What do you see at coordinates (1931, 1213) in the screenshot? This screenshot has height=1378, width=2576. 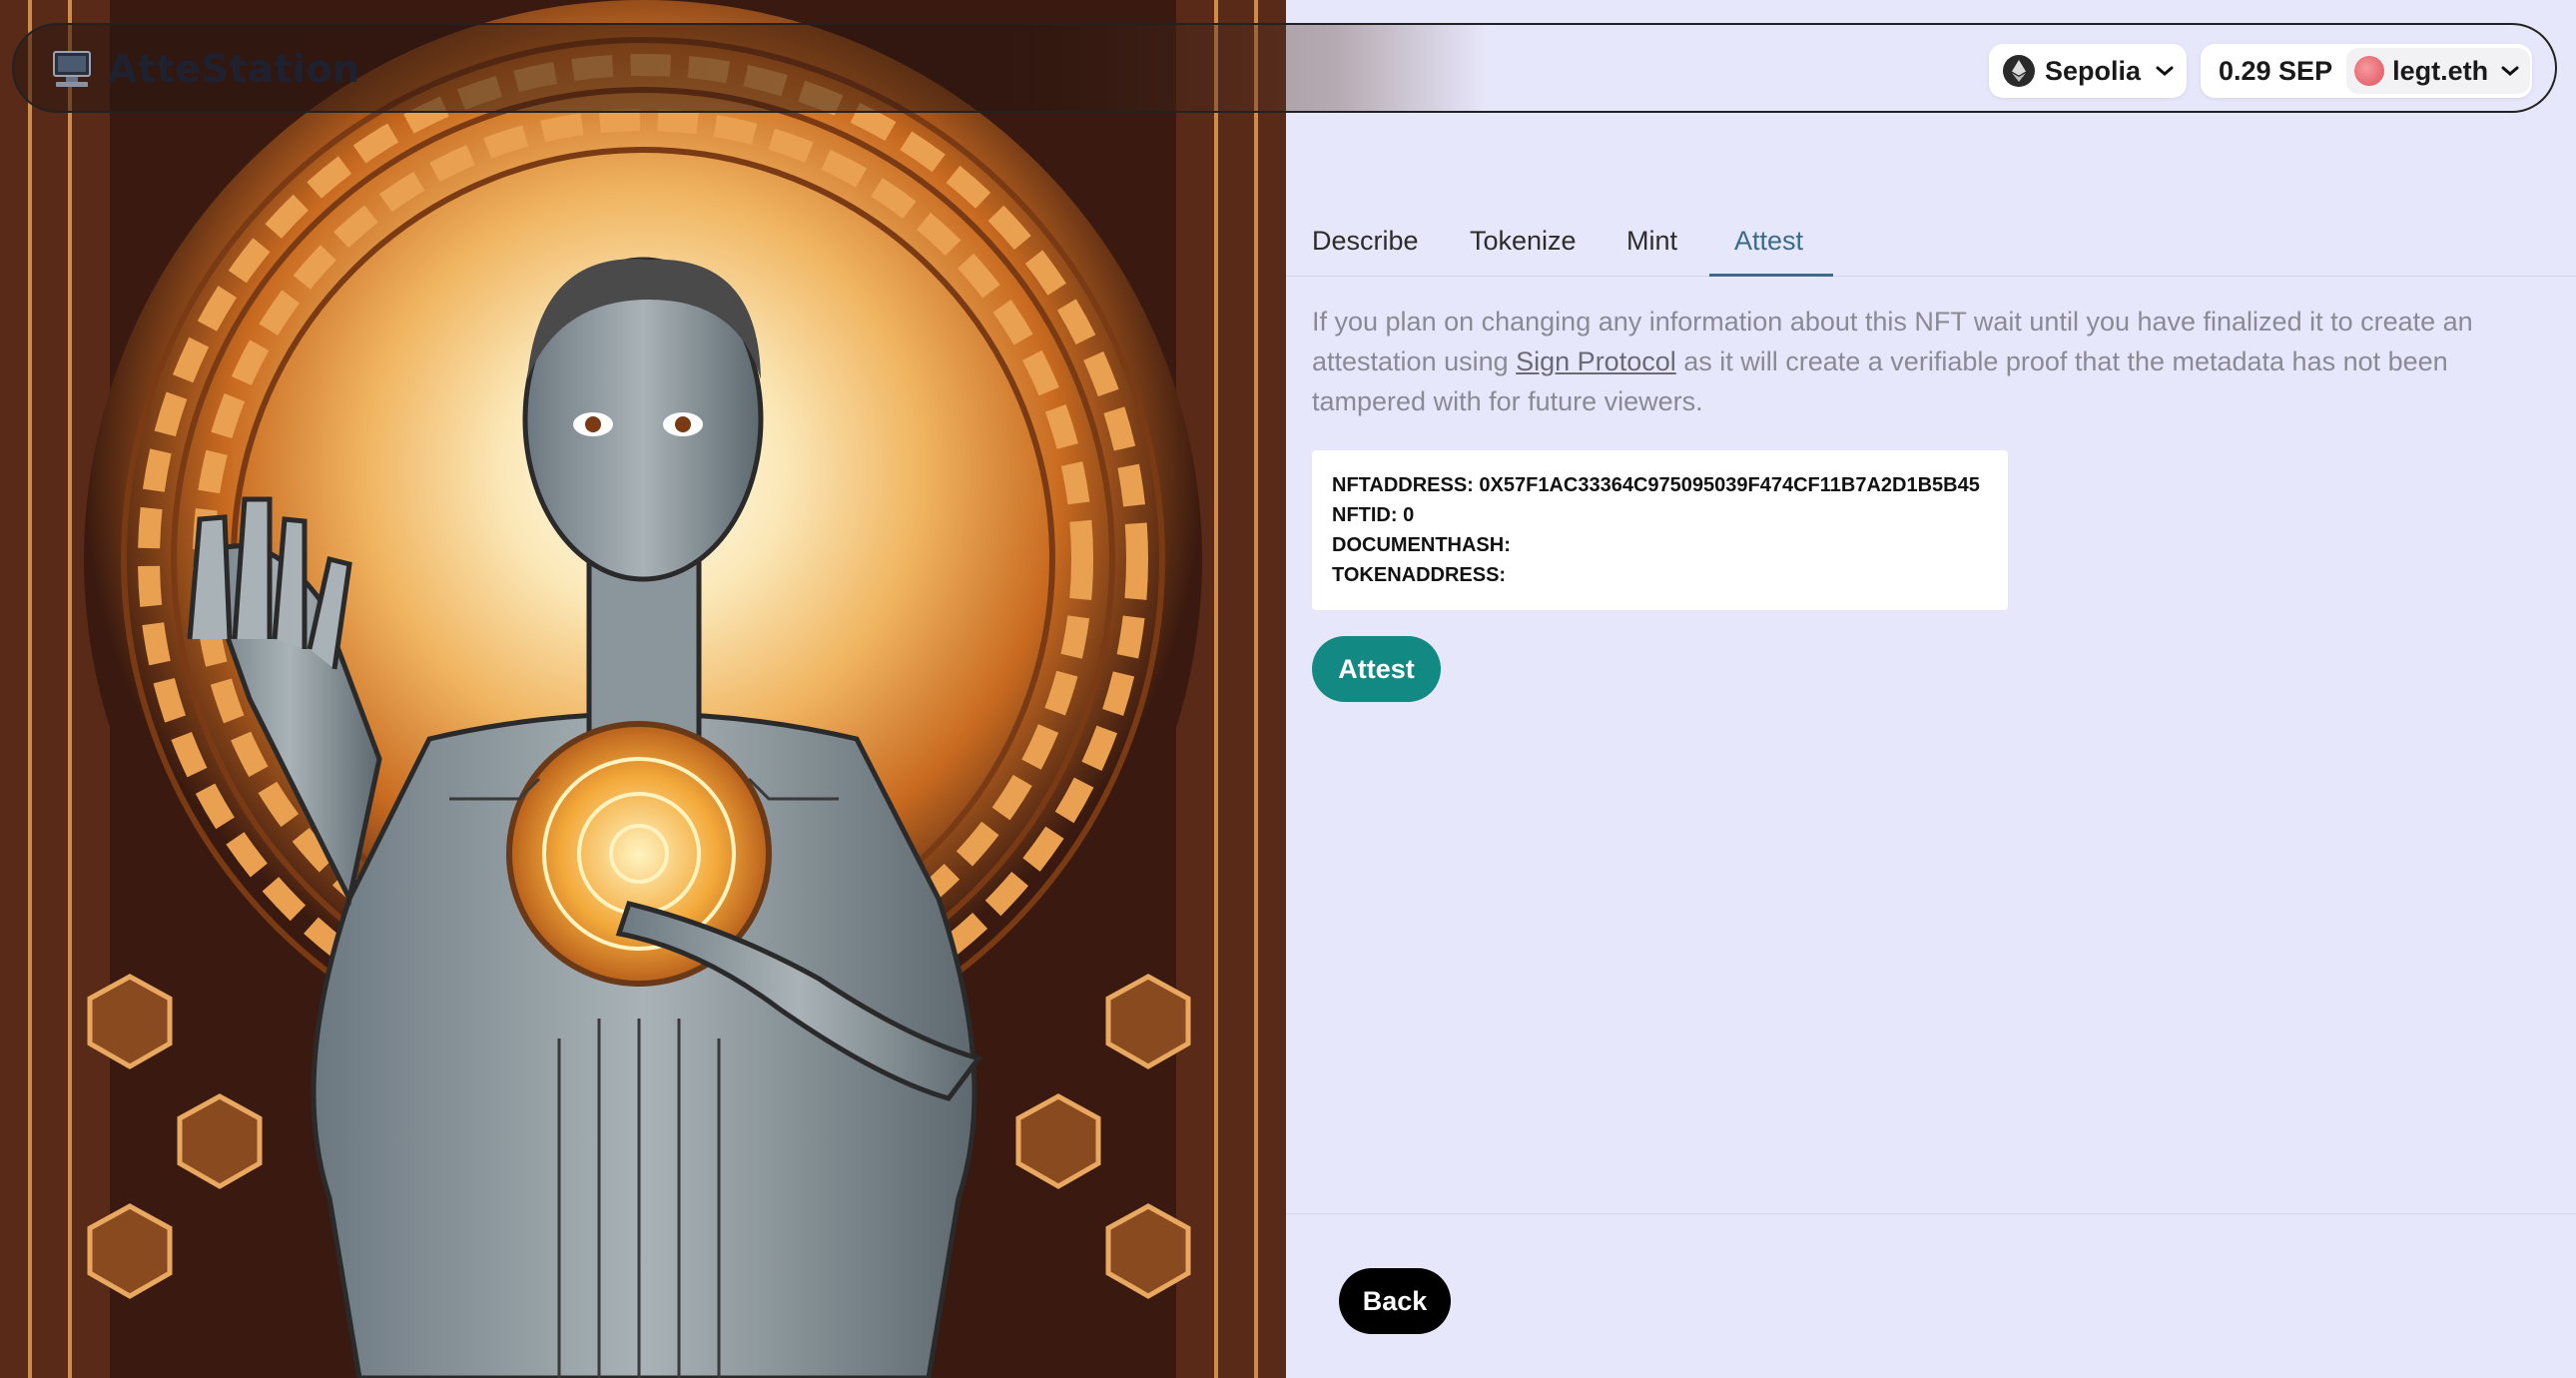 I see `footer-divider` at bounding box center [1931, 1213].